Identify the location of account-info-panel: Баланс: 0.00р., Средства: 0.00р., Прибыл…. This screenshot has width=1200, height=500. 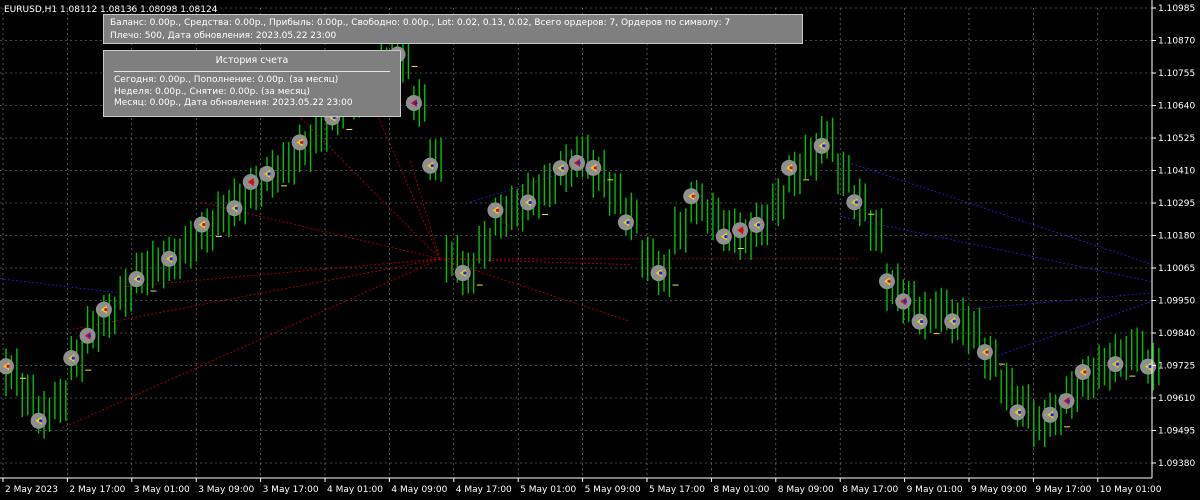
(453, 29).